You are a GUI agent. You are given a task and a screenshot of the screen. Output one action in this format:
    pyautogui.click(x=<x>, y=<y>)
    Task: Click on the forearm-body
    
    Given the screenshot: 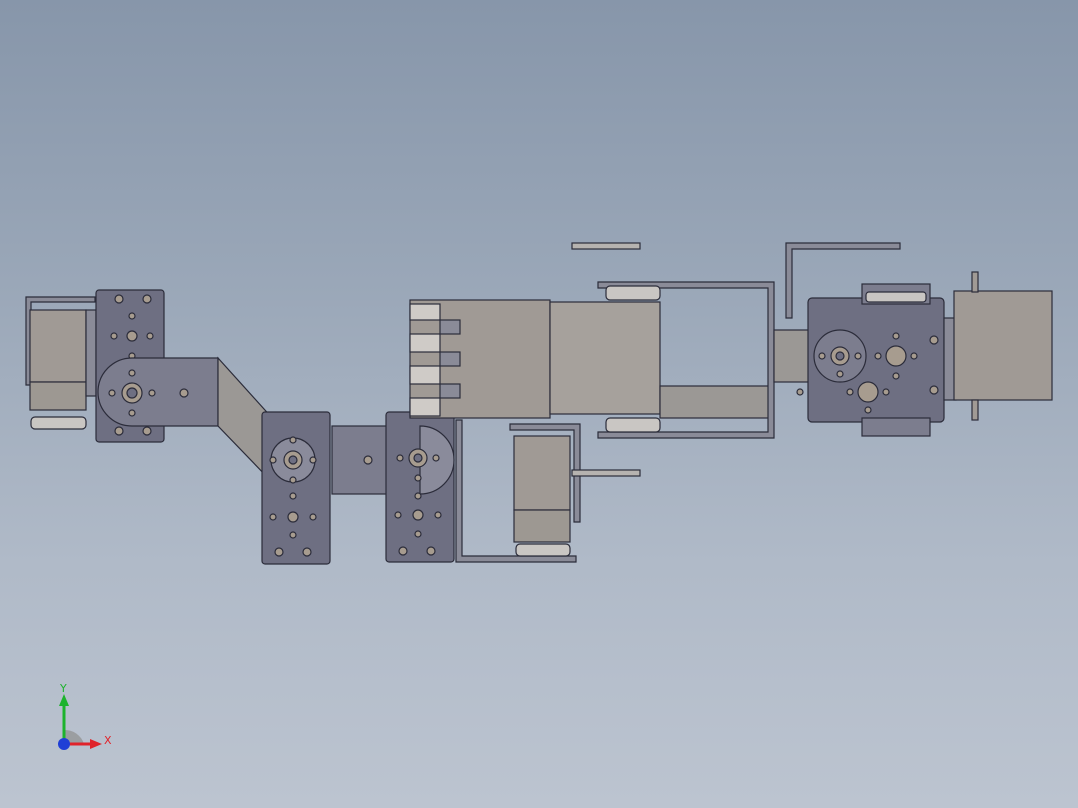 What is the action you would take?
    pyautogui.click(x=590, y=359)
    